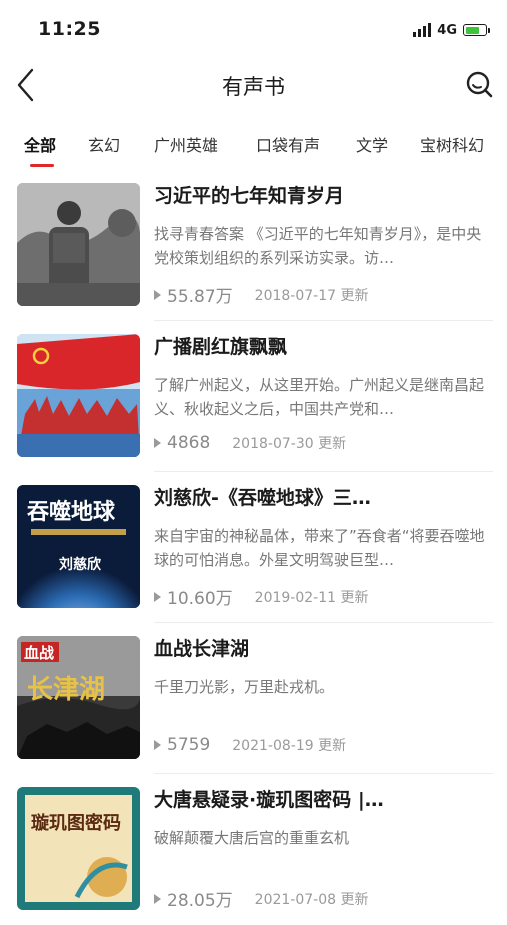  Describe the element at coordinates (253, 146) in the screenshot. I see `category-tabs: 全部 玄幻 广州英雄 口袋有声 文学 宝树科幻` at that location.